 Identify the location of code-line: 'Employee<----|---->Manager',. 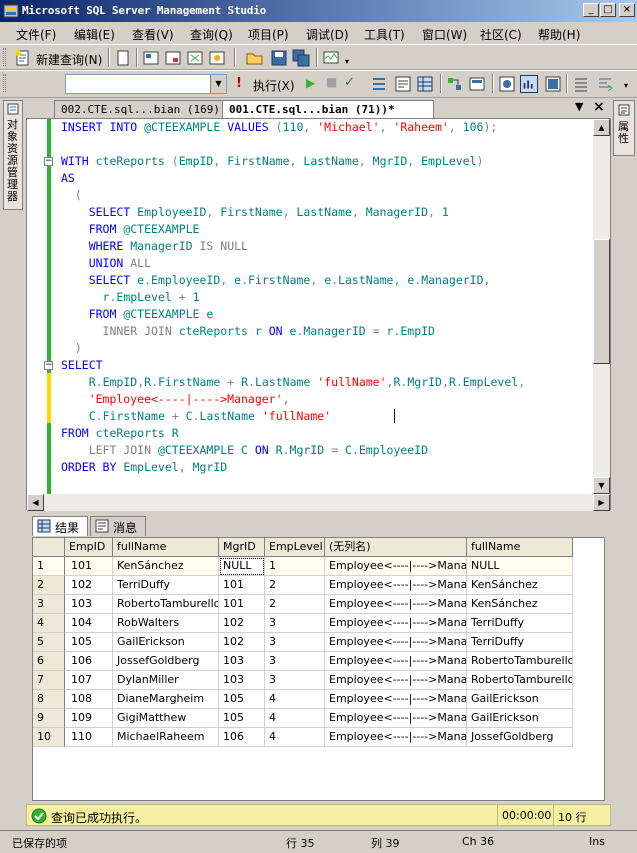
(175, 399).